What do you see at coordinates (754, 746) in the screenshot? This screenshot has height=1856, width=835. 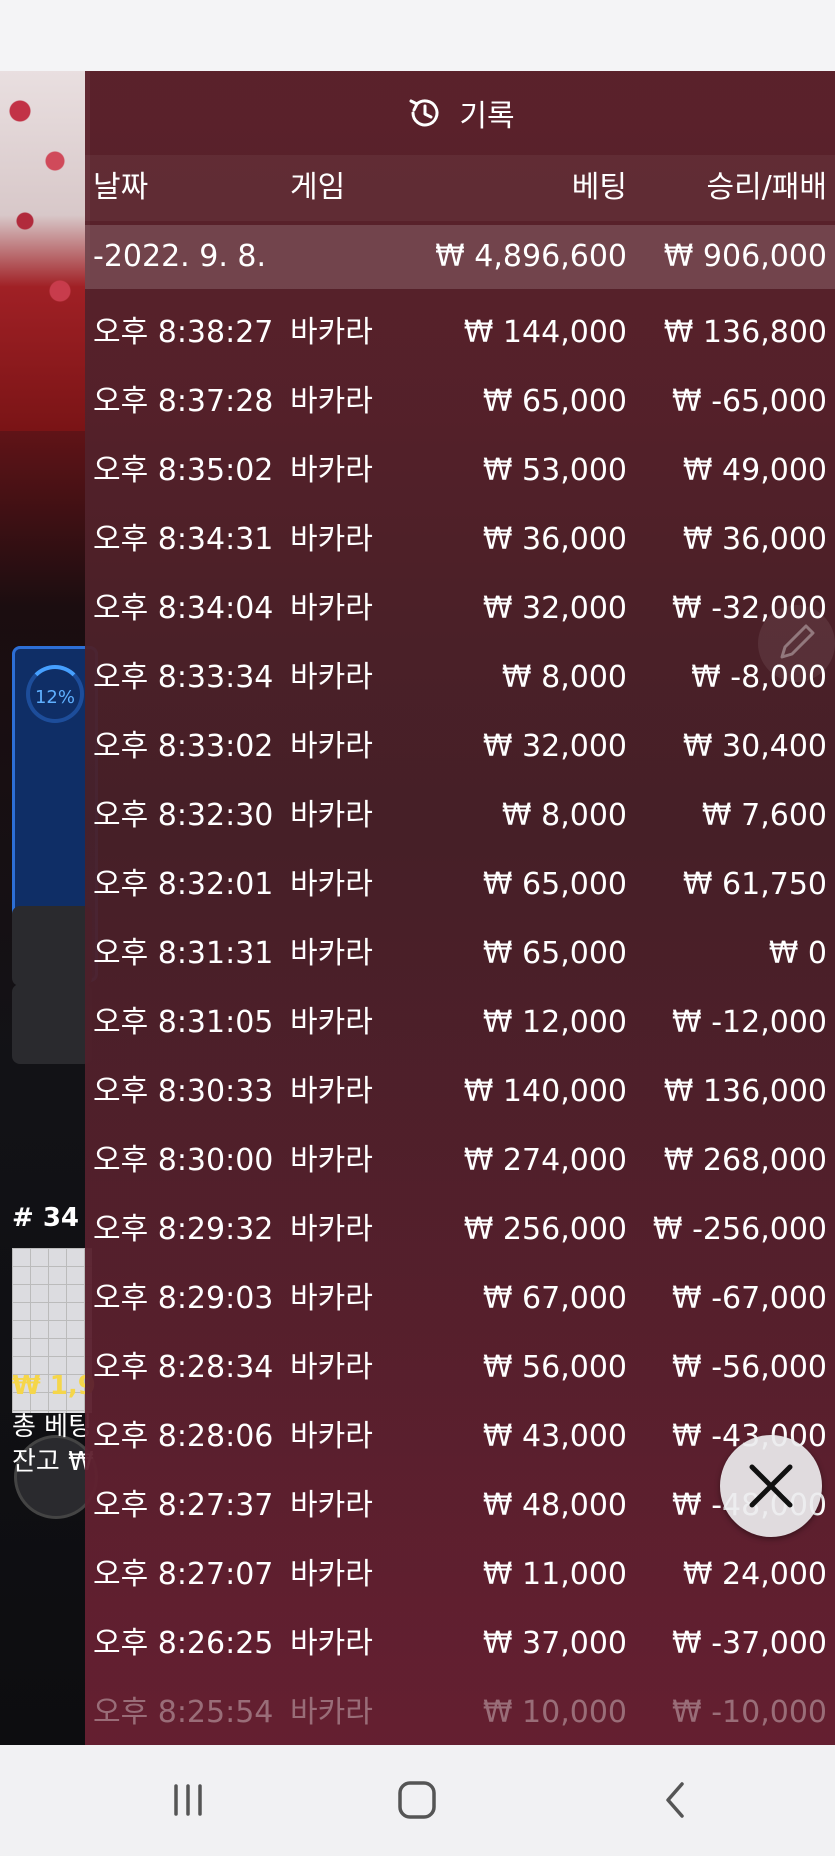 I see `row-result: ₩ 30,400` at bounding box center [754, 746].